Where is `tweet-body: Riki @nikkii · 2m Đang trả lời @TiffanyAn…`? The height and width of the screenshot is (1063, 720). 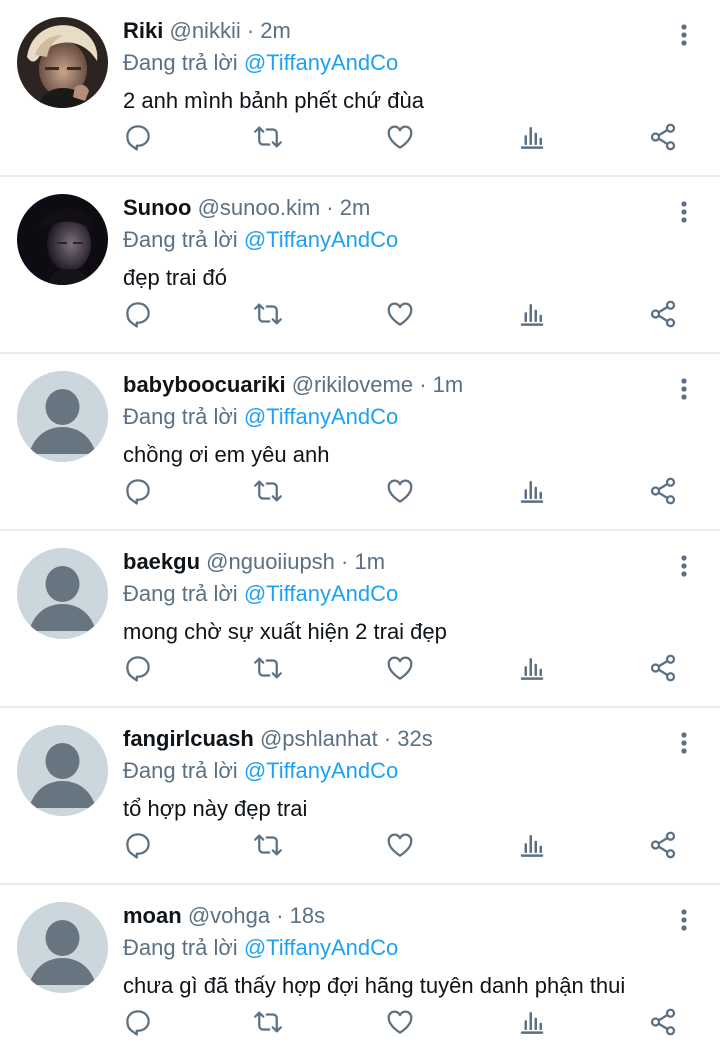 tweet-body: Riki @nikkii · 2m Đang trả lời @TiffanyAn… is located at coordinates (391, 66).